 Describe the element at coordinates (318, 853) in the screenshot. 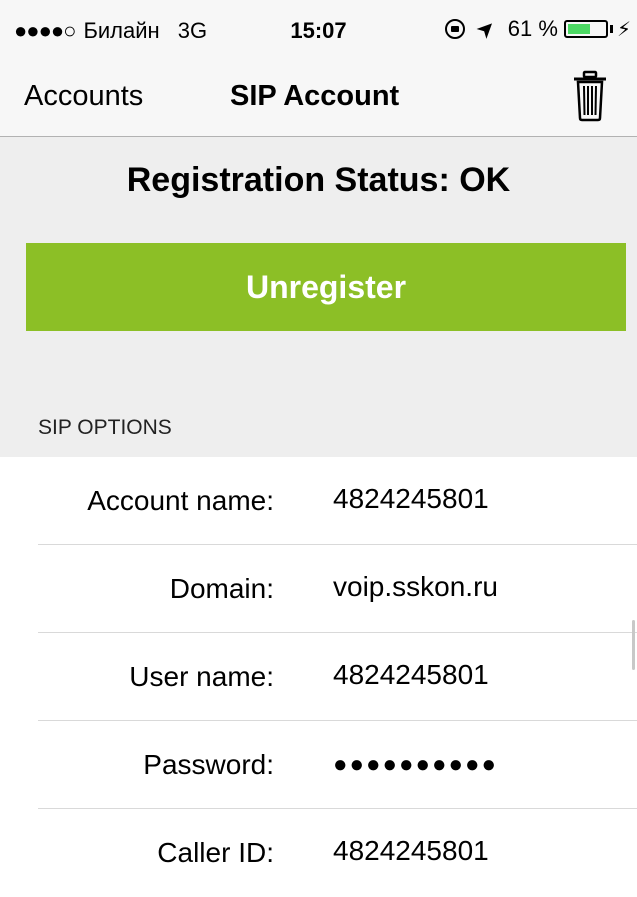

I see `form-row-caller-id: Caller ID: 4824245801` at that location.